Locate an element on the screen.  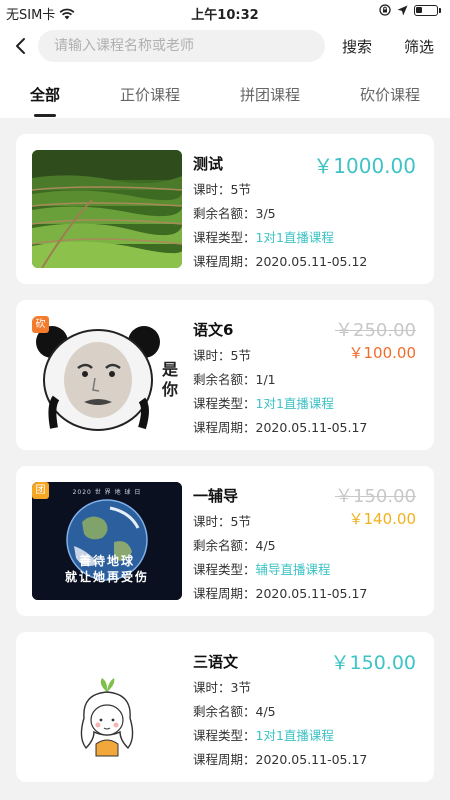
course-type: 课程类型：辅导直播课程 is located at coordinates (262, 568).